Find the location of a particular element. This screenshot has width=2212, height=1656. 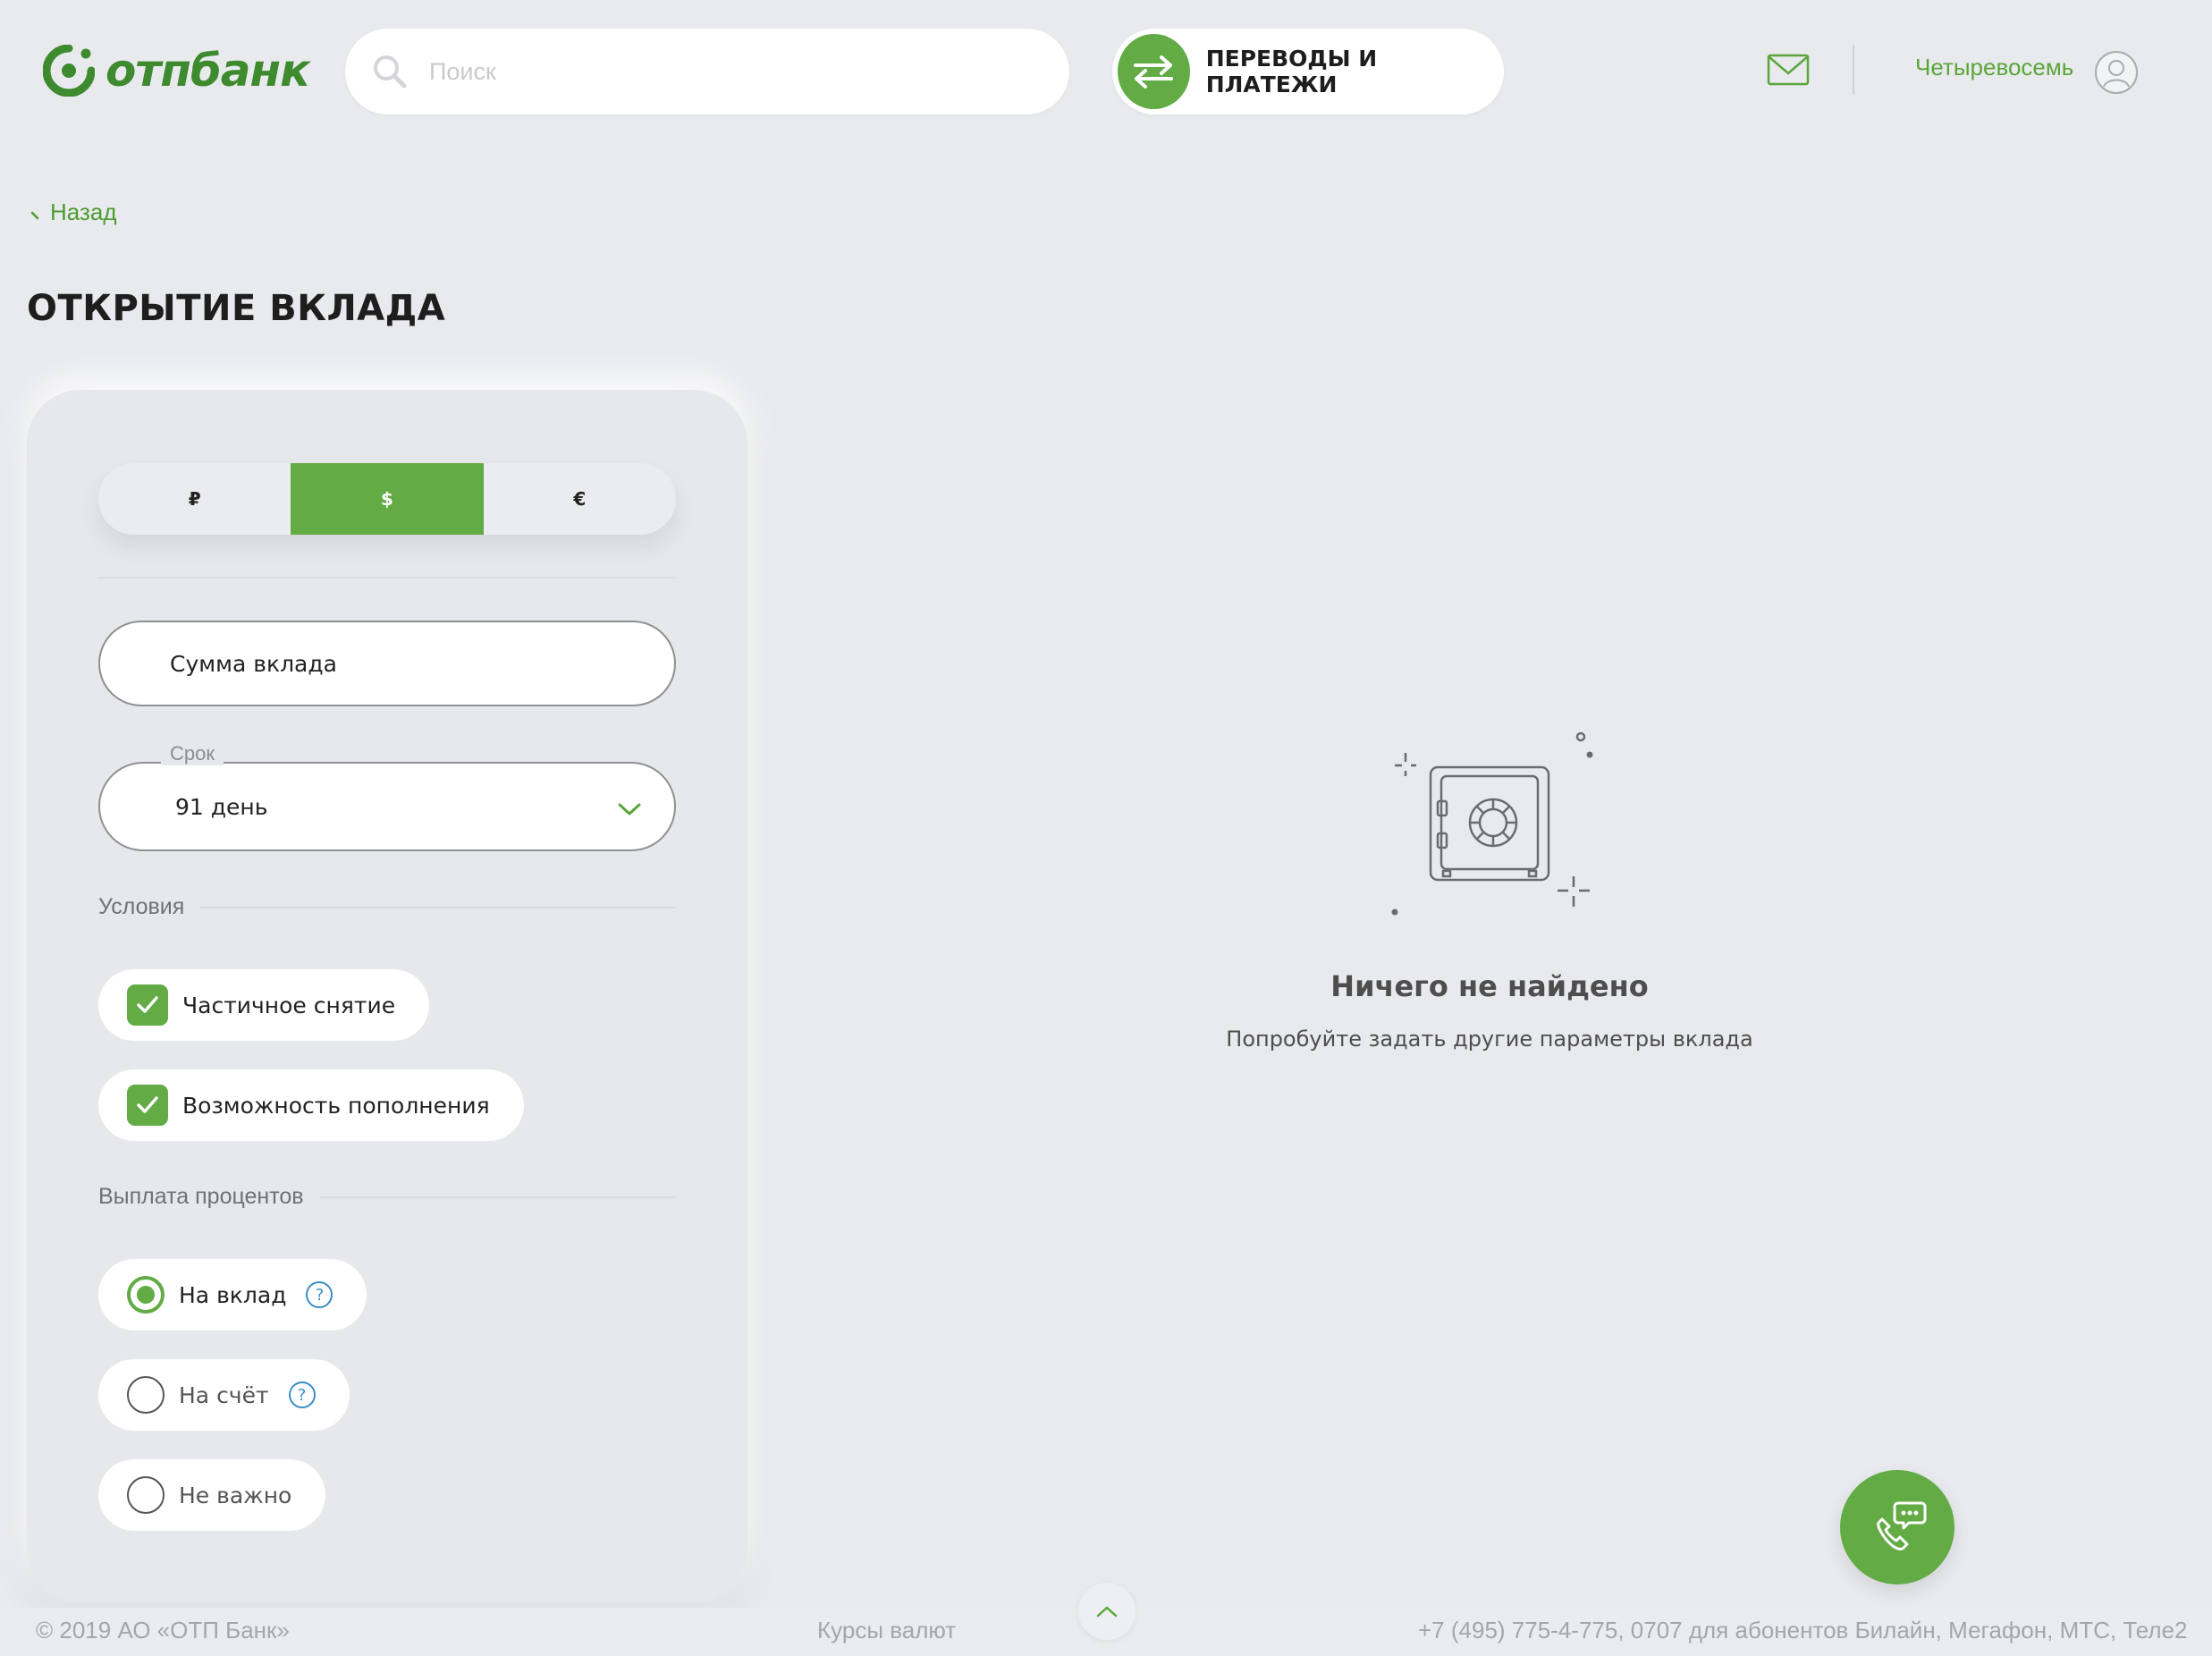

radio-label: На вклад is located at coordinates (233, 1295).